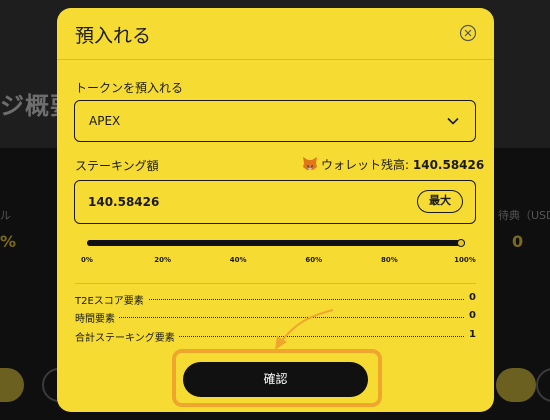 The height and width of the screenshot is (420, 550). I want to click on wallet-balance: ウォレット残高: 140.58426, so click(393, 164).